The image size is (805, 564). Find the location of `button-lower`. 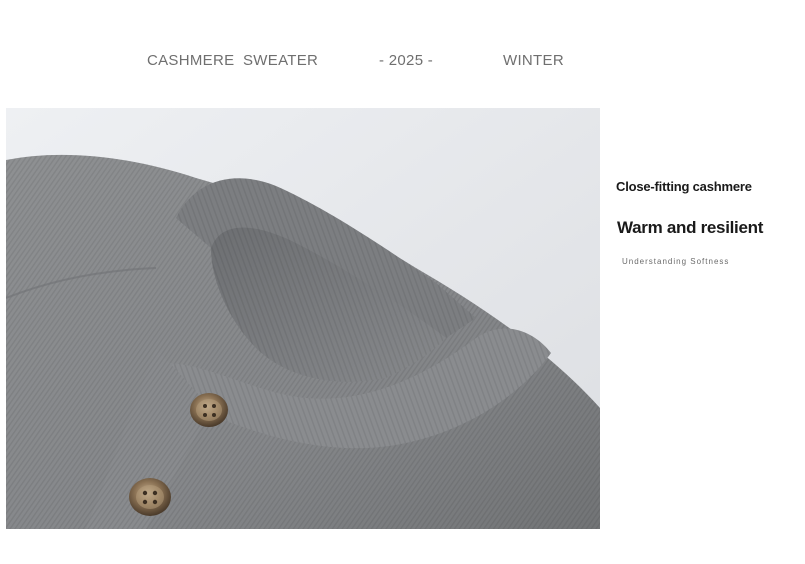

button-lower is located at coordinates (150, 497).